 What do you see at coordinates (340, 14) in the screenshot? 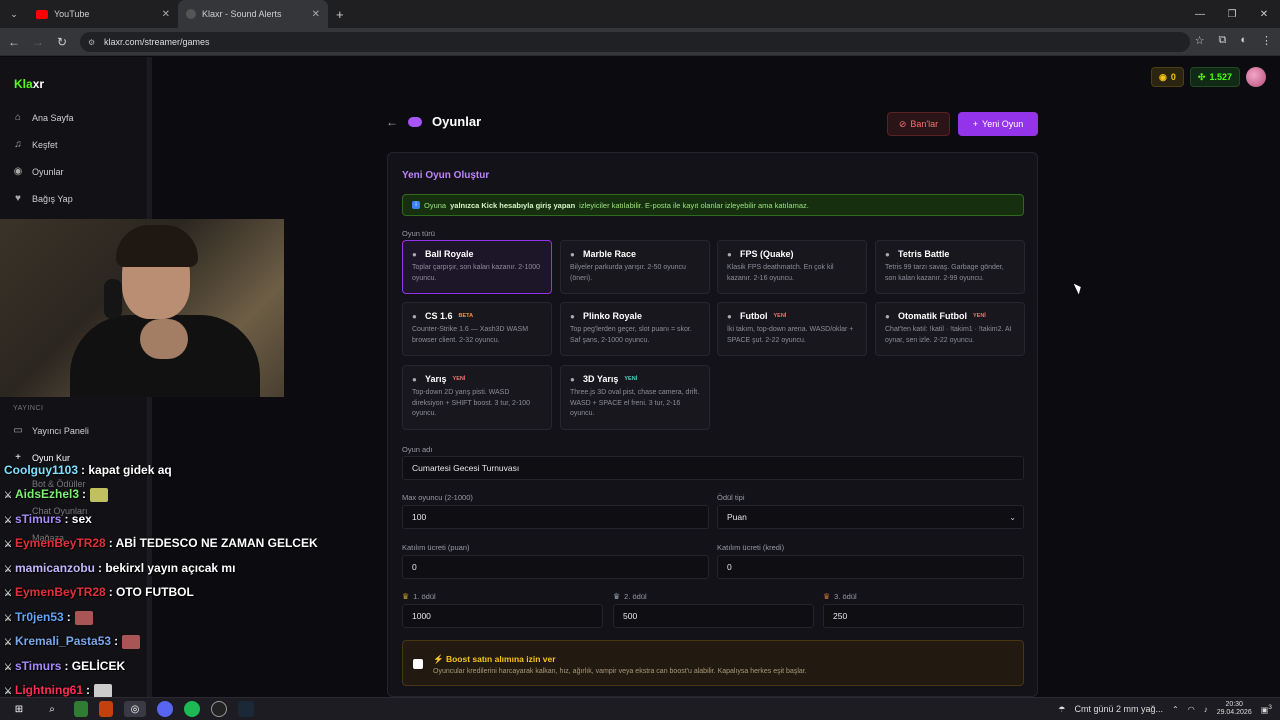
I see `new-tab-button: +` at bounding box center [340, 14].